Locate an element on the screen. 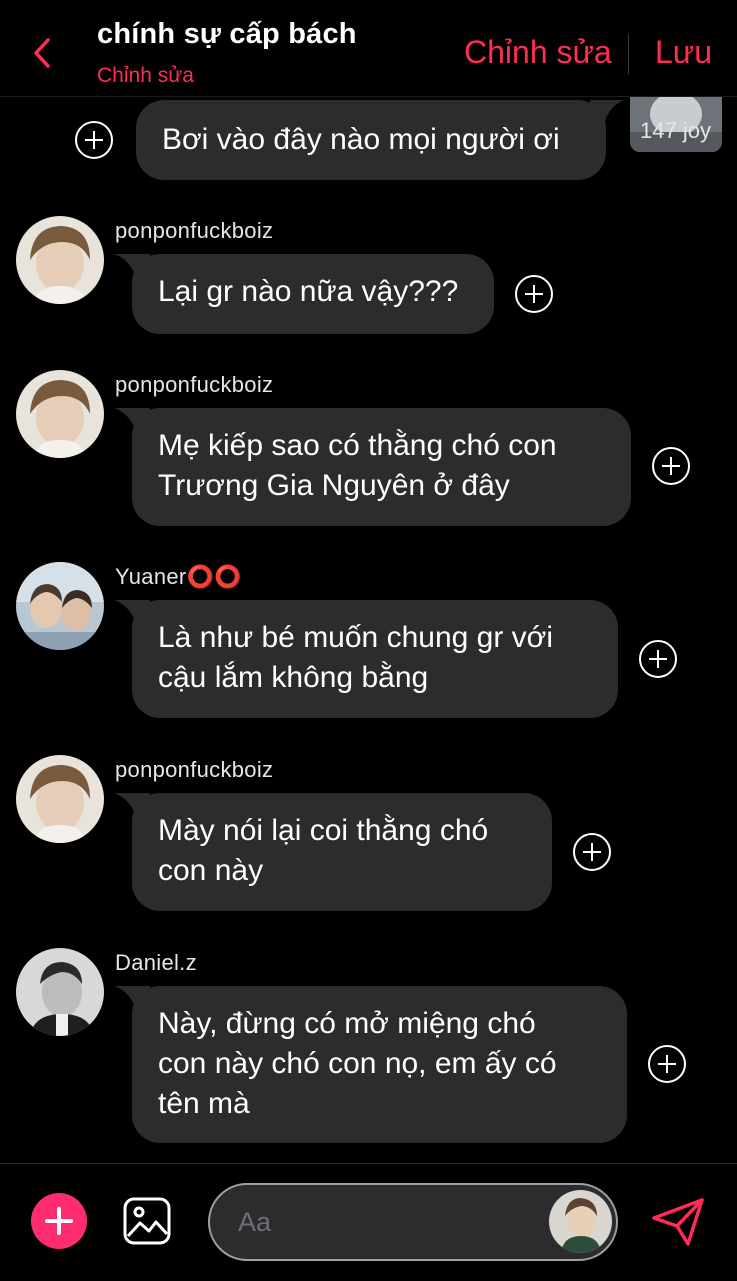 The image size is (737, 1281). message-bubble: Mày nói lại coi thằng chó con này is located at coordinates (342, 852).